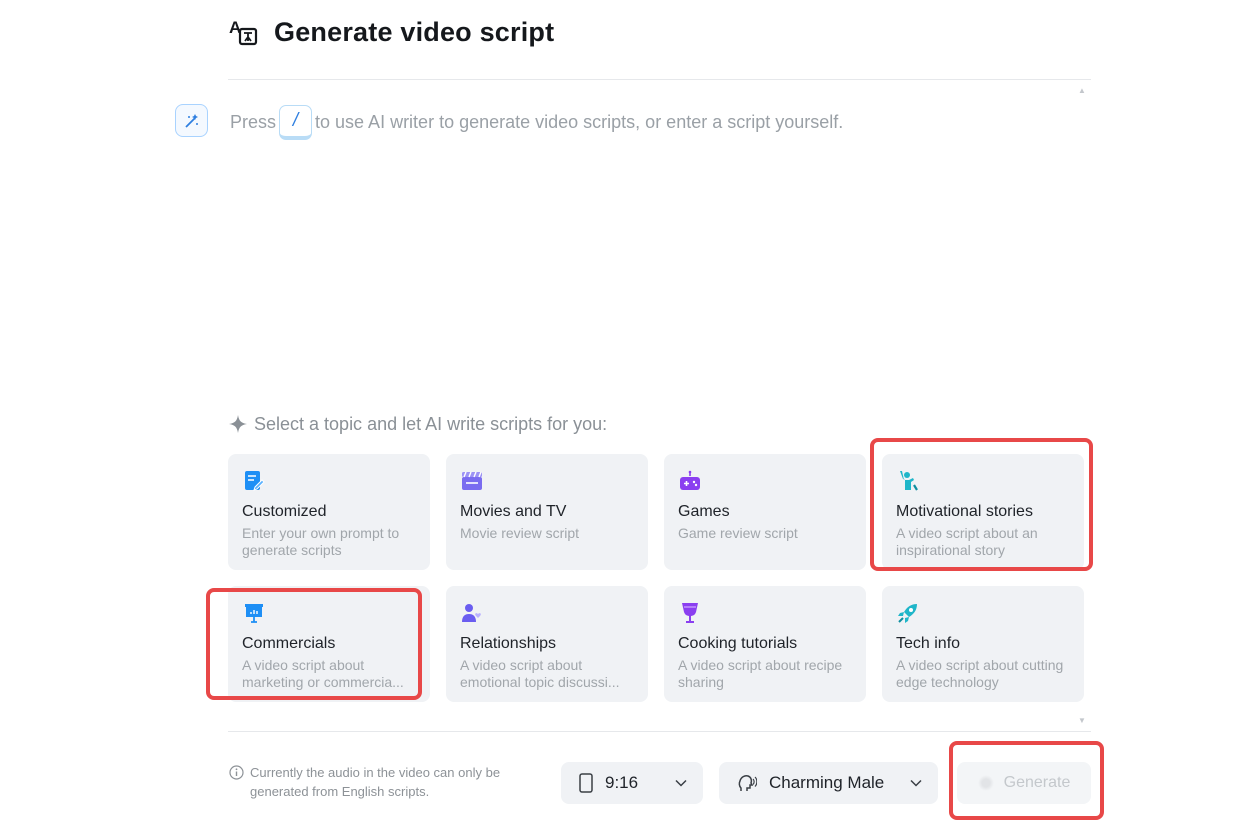 This screenshot has width=1259, height=828. Describe the element at coordinates (253, 121) in the screenshot. I see `hint-press-text: Press` at that location.